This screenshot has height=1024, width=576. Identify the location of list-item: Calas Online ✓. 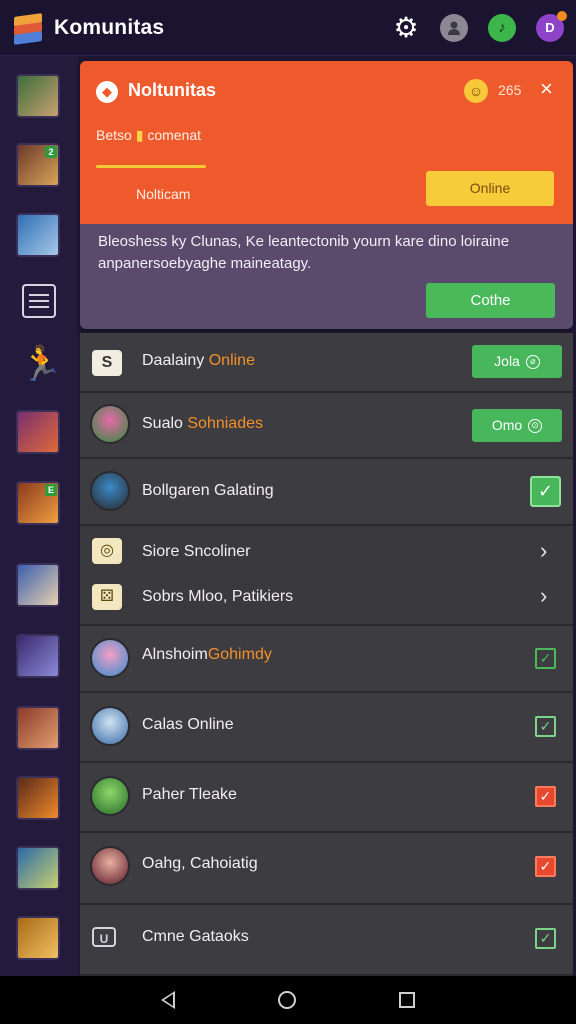
(326, 728).